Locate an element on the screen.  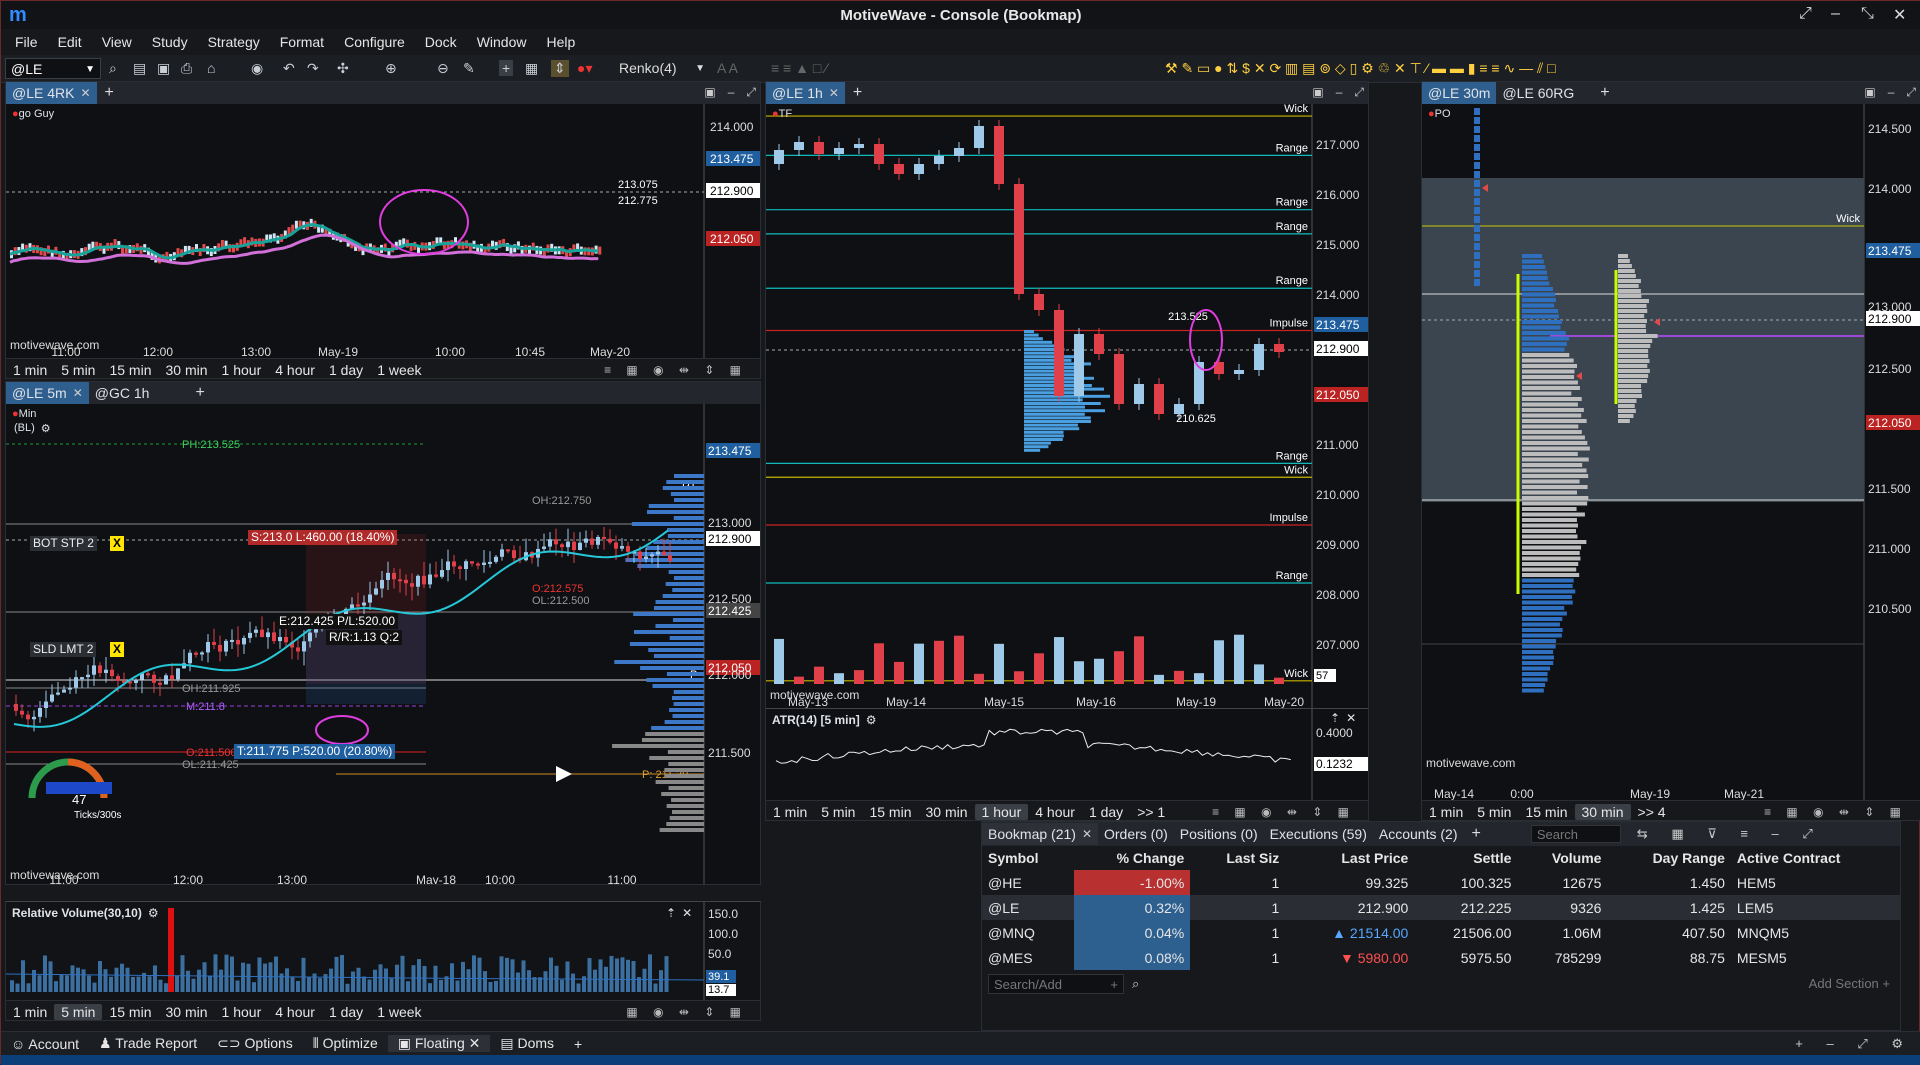
timeframe-1-day: 1 day is located at coordinates (1106, 812).